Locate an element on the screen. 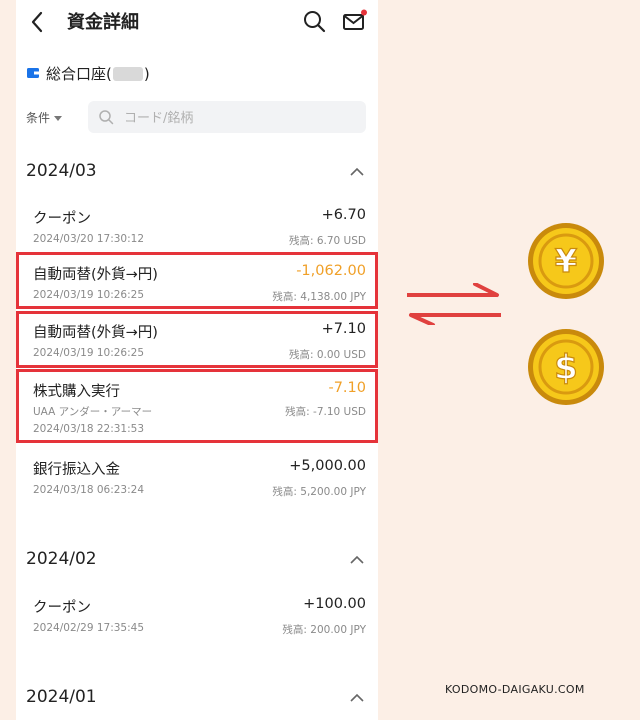  account-selector: 総合口座() is located at coordinates (88, 73).